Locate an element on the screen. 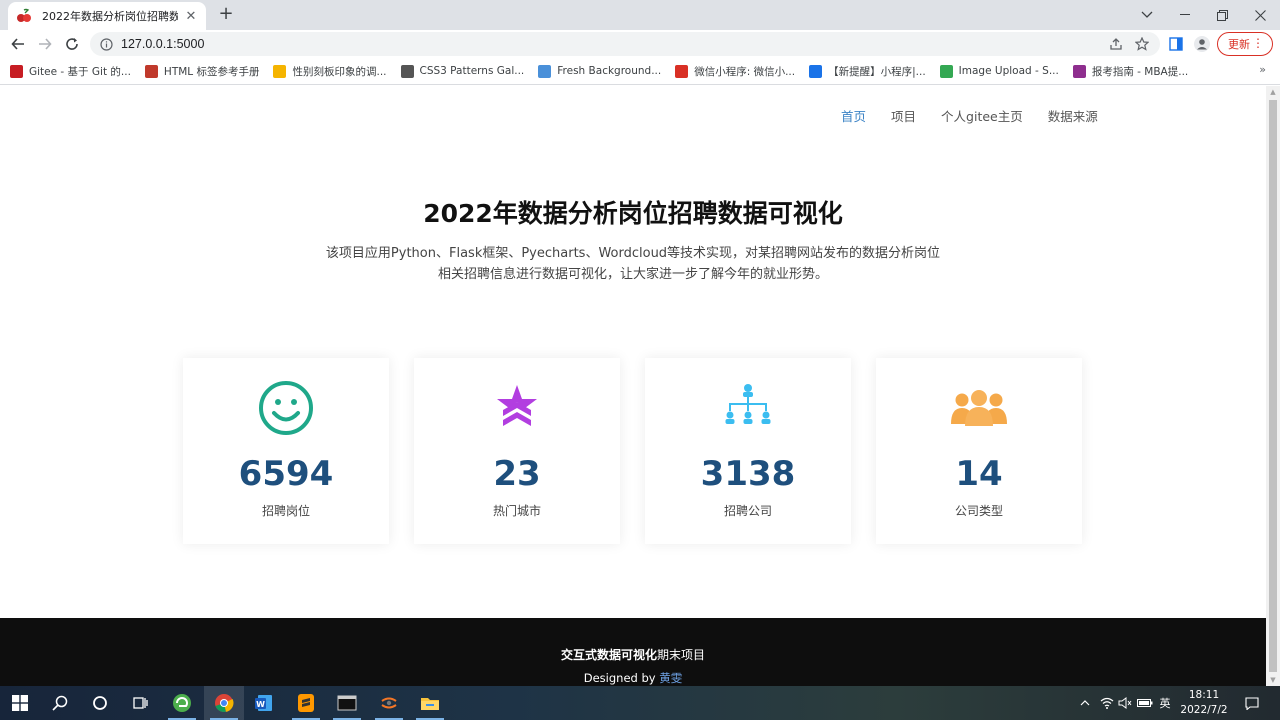  tab-title: 2022年数据分析岗位招聘数据可 is located at coordinates (110, 16).